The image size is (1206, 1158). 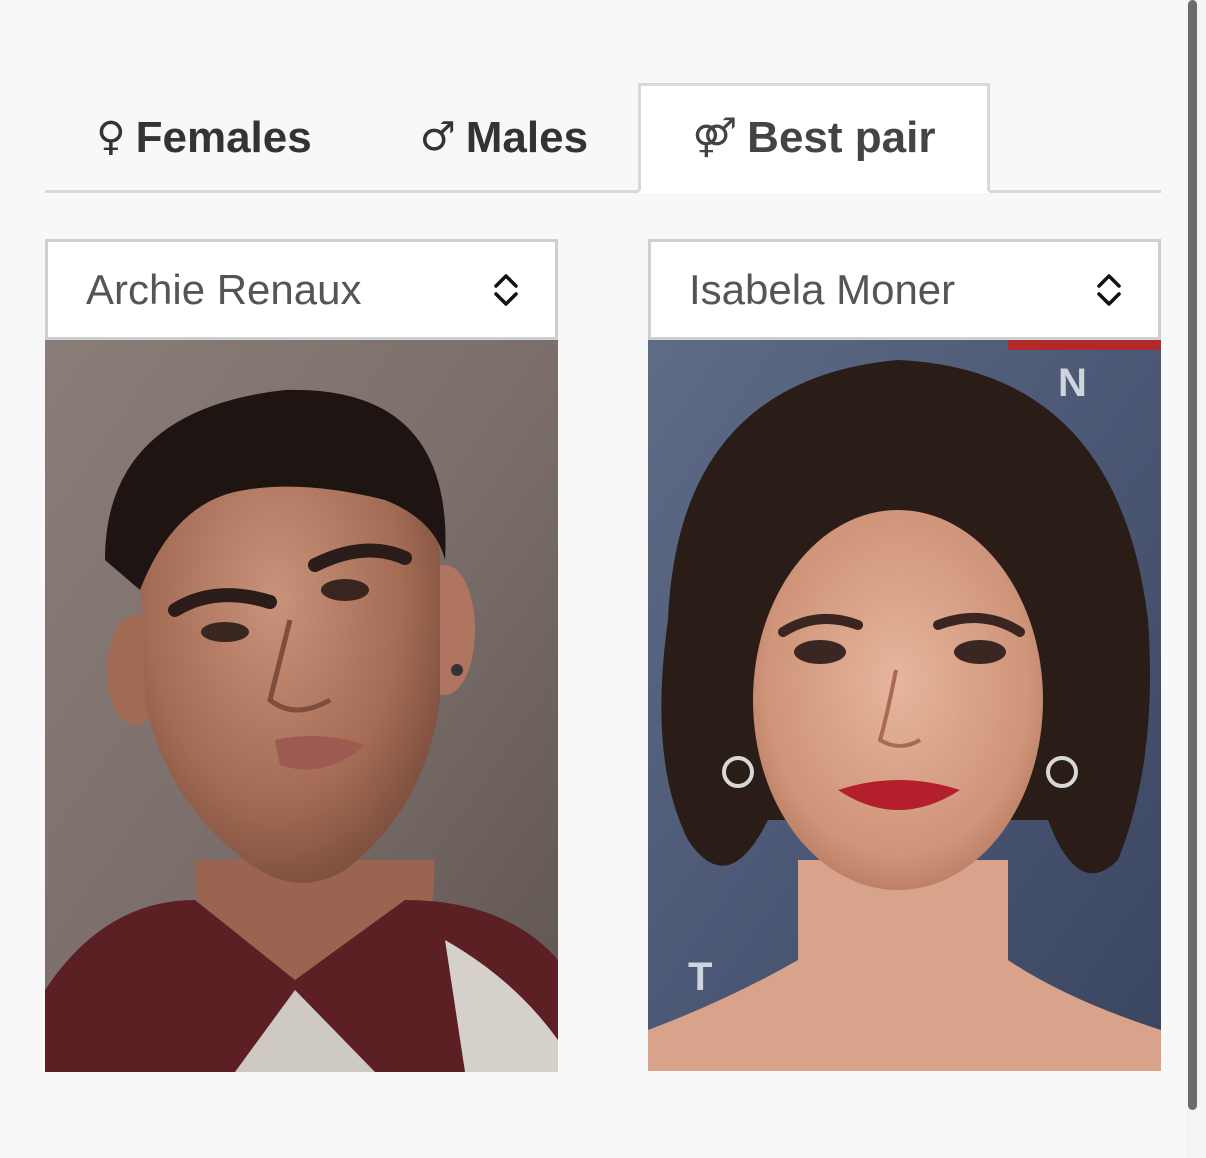 What do you see at coordinates (224, 289) in the screenshot?
I see `male-person-select-value: Archie Renaux` at bounding box center [224, 289].